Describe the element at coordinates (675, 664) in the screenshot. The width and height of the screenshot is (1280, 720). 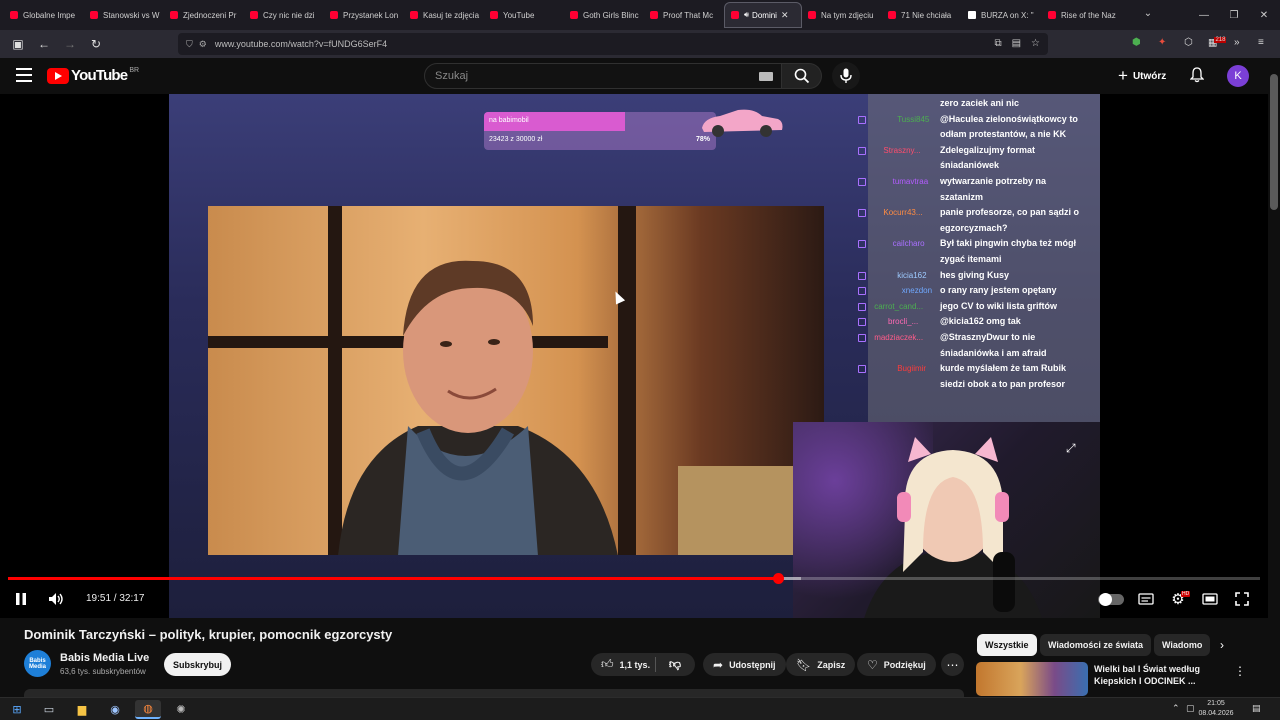
I see `dislike-button: 👎︎` at that location.